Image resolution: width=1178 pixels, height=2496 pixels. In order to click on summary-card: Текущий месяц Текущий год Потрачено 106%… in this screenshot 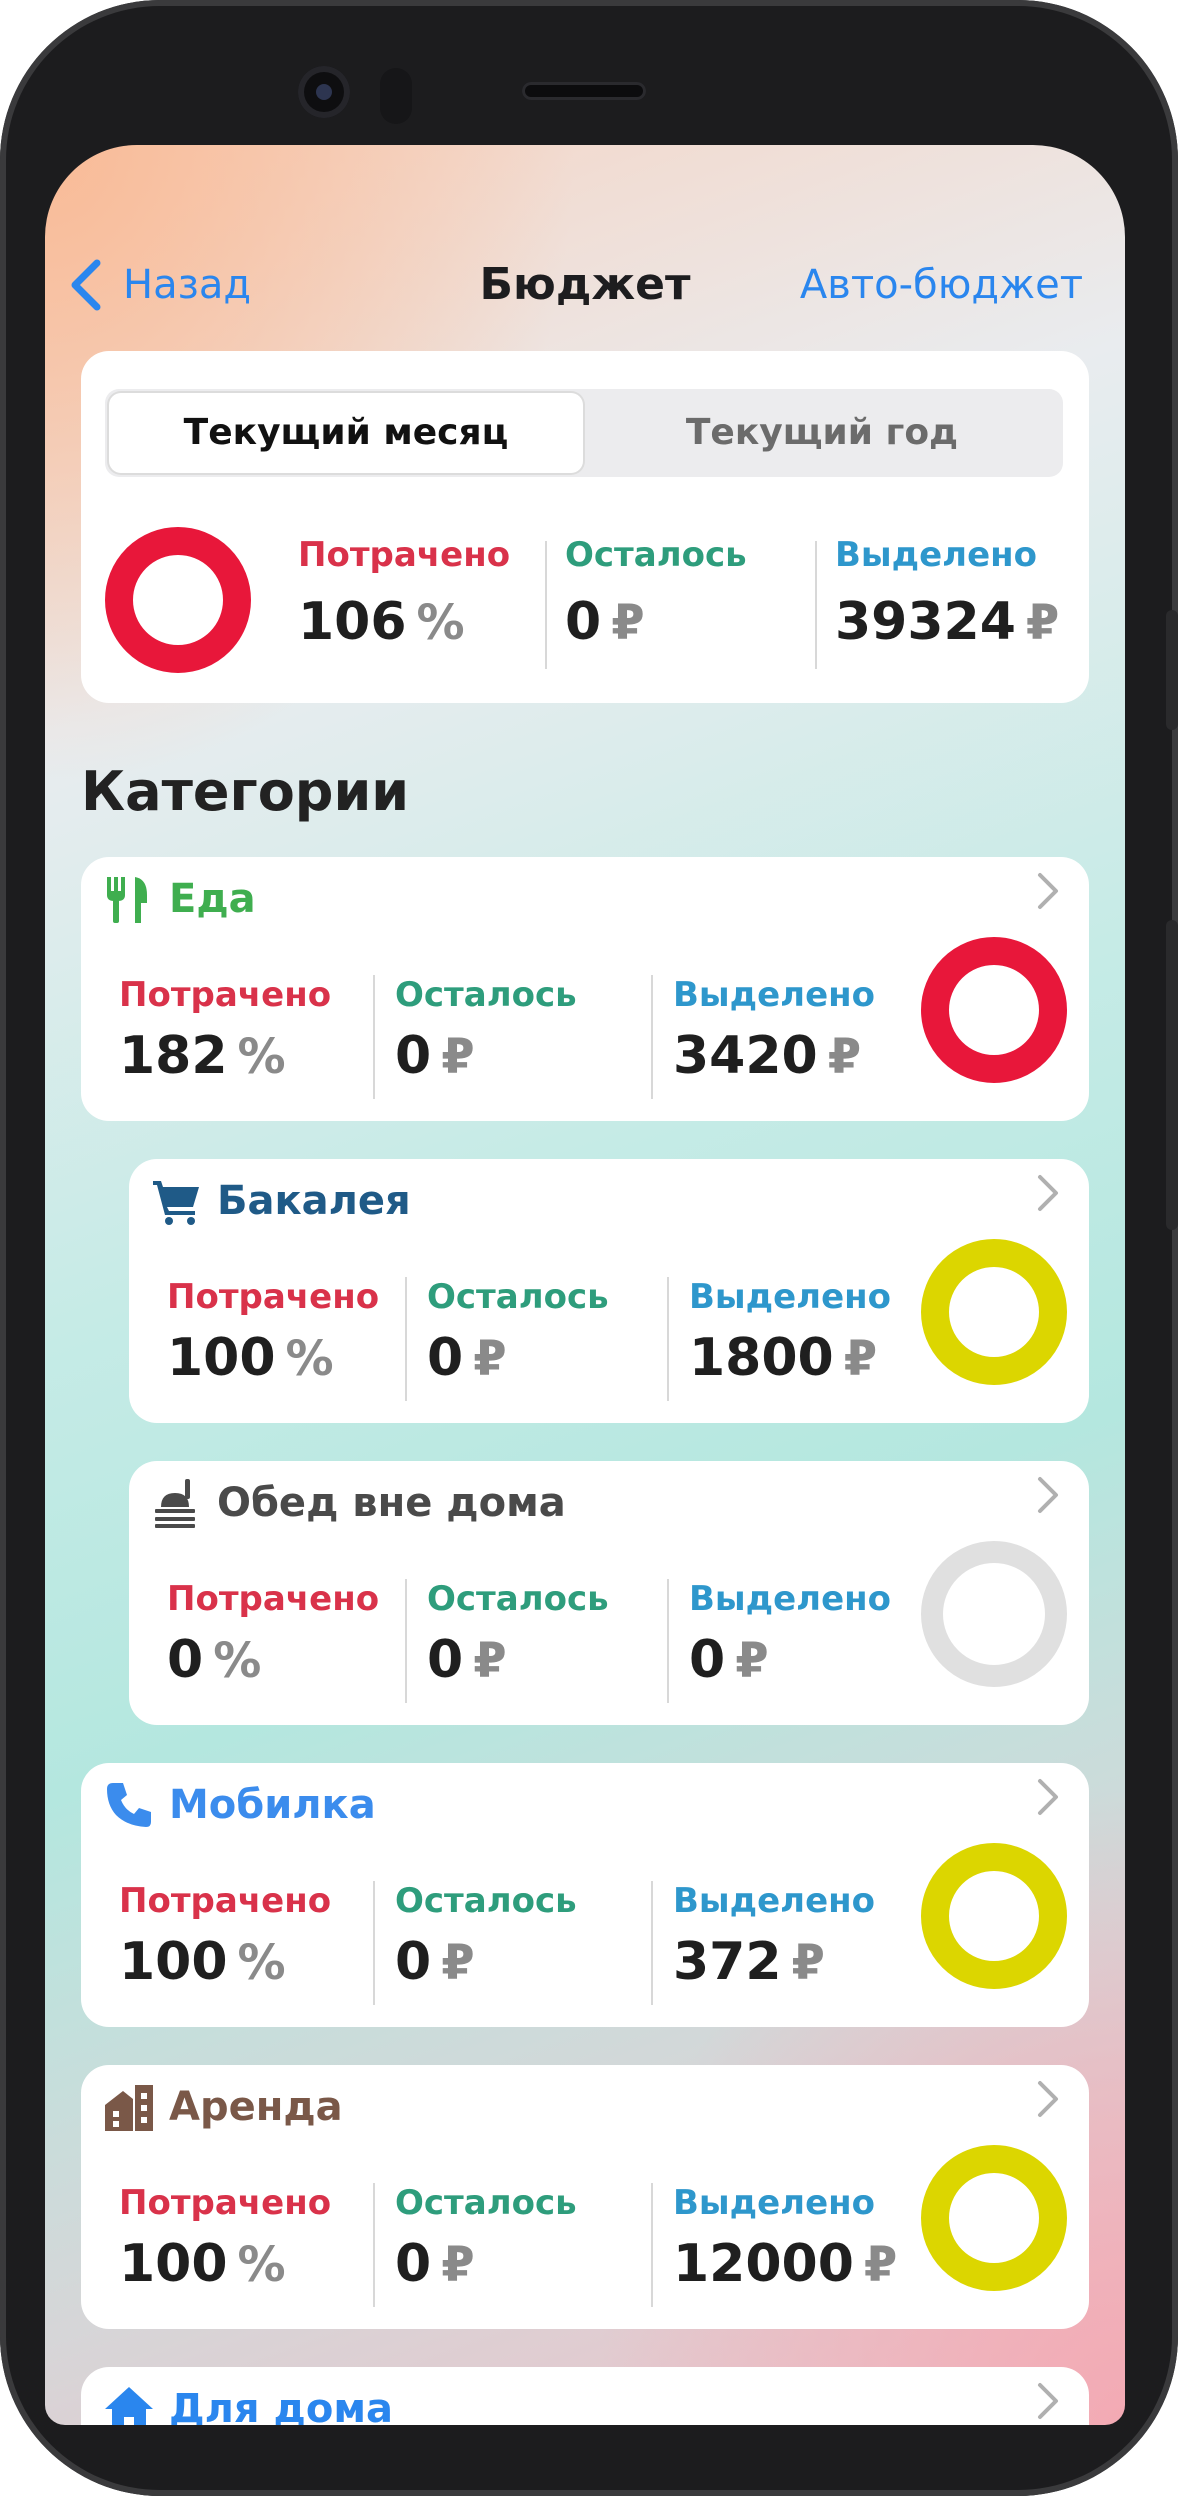, I will do `click(585, 527)`.